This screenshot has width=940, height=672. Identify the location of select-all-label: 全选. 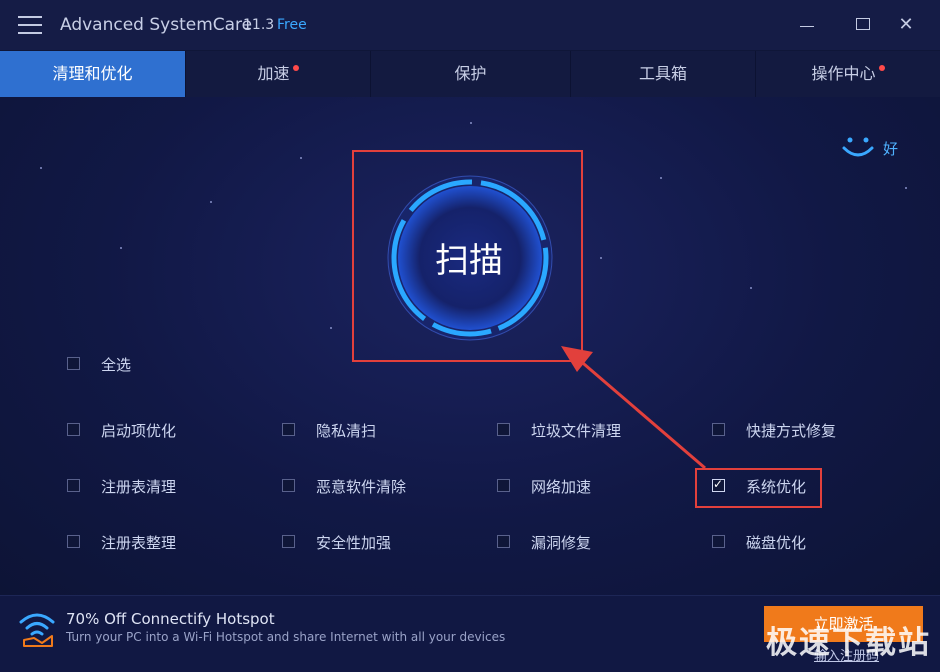
(116, 365).